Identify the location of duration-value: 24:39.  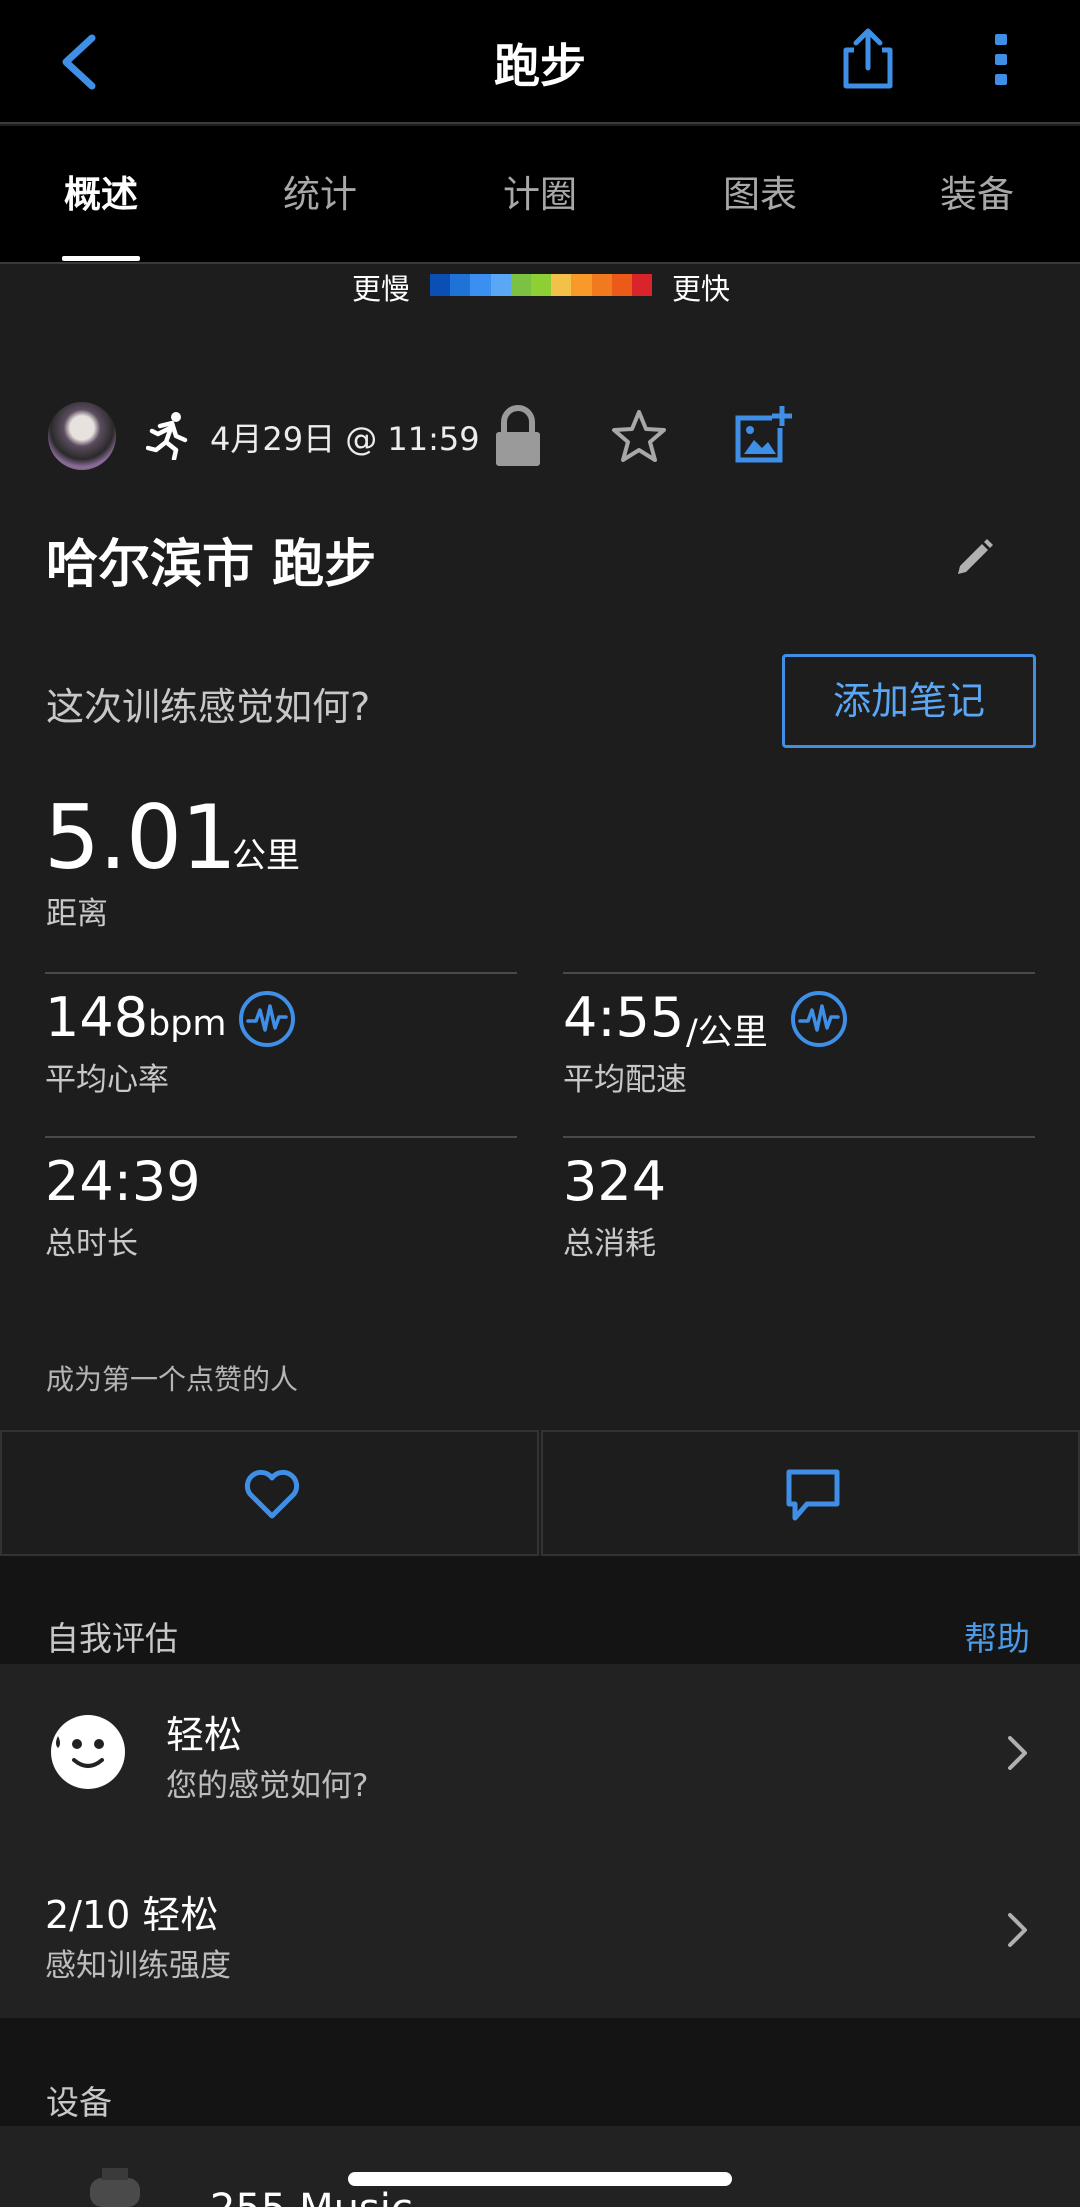
(123, 1181).